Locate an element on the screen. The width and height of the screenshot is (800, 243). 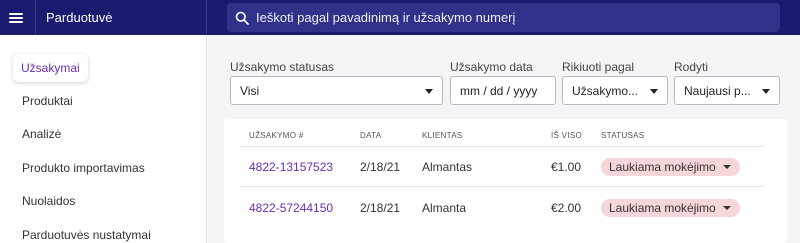
sort-label: Rikiuoti pagal is located at coordinates (598, 67).